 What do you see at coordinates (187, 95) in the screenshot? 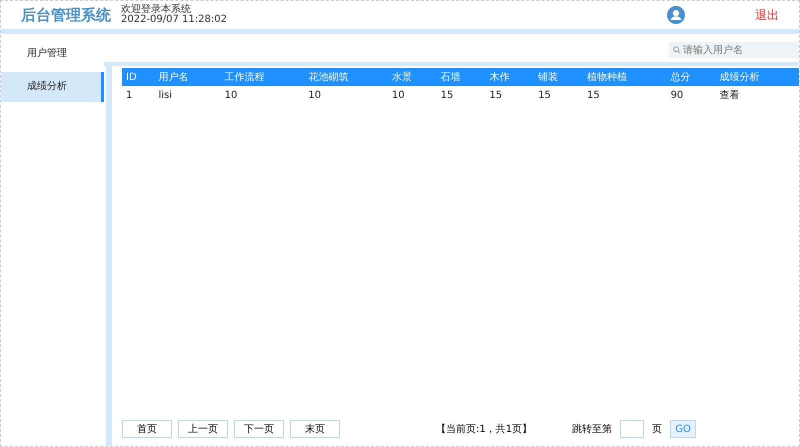
I see `table-cell: lisi` at bounding box center [187, 95].